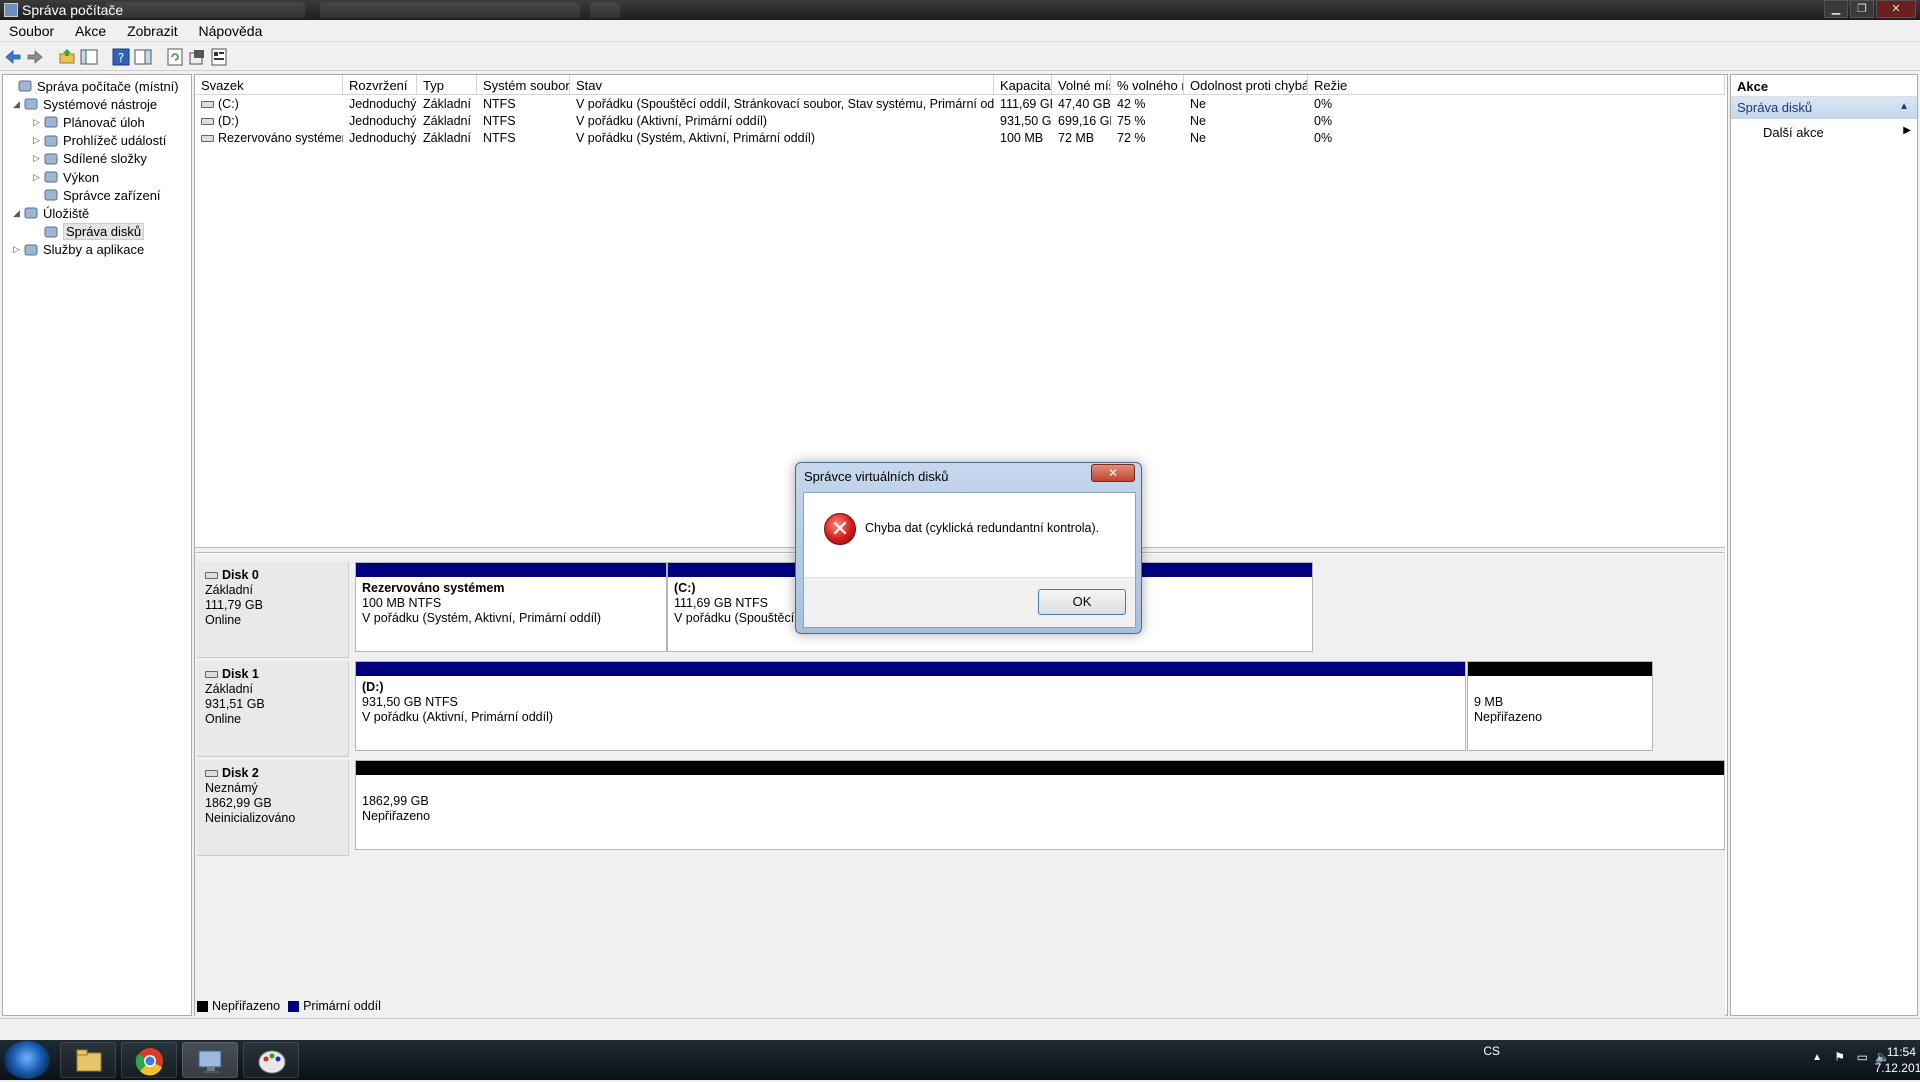 This screenshot has height=1082, width=1920. I want to click on table-cell-text: 100 MB, so click(1022, 138).